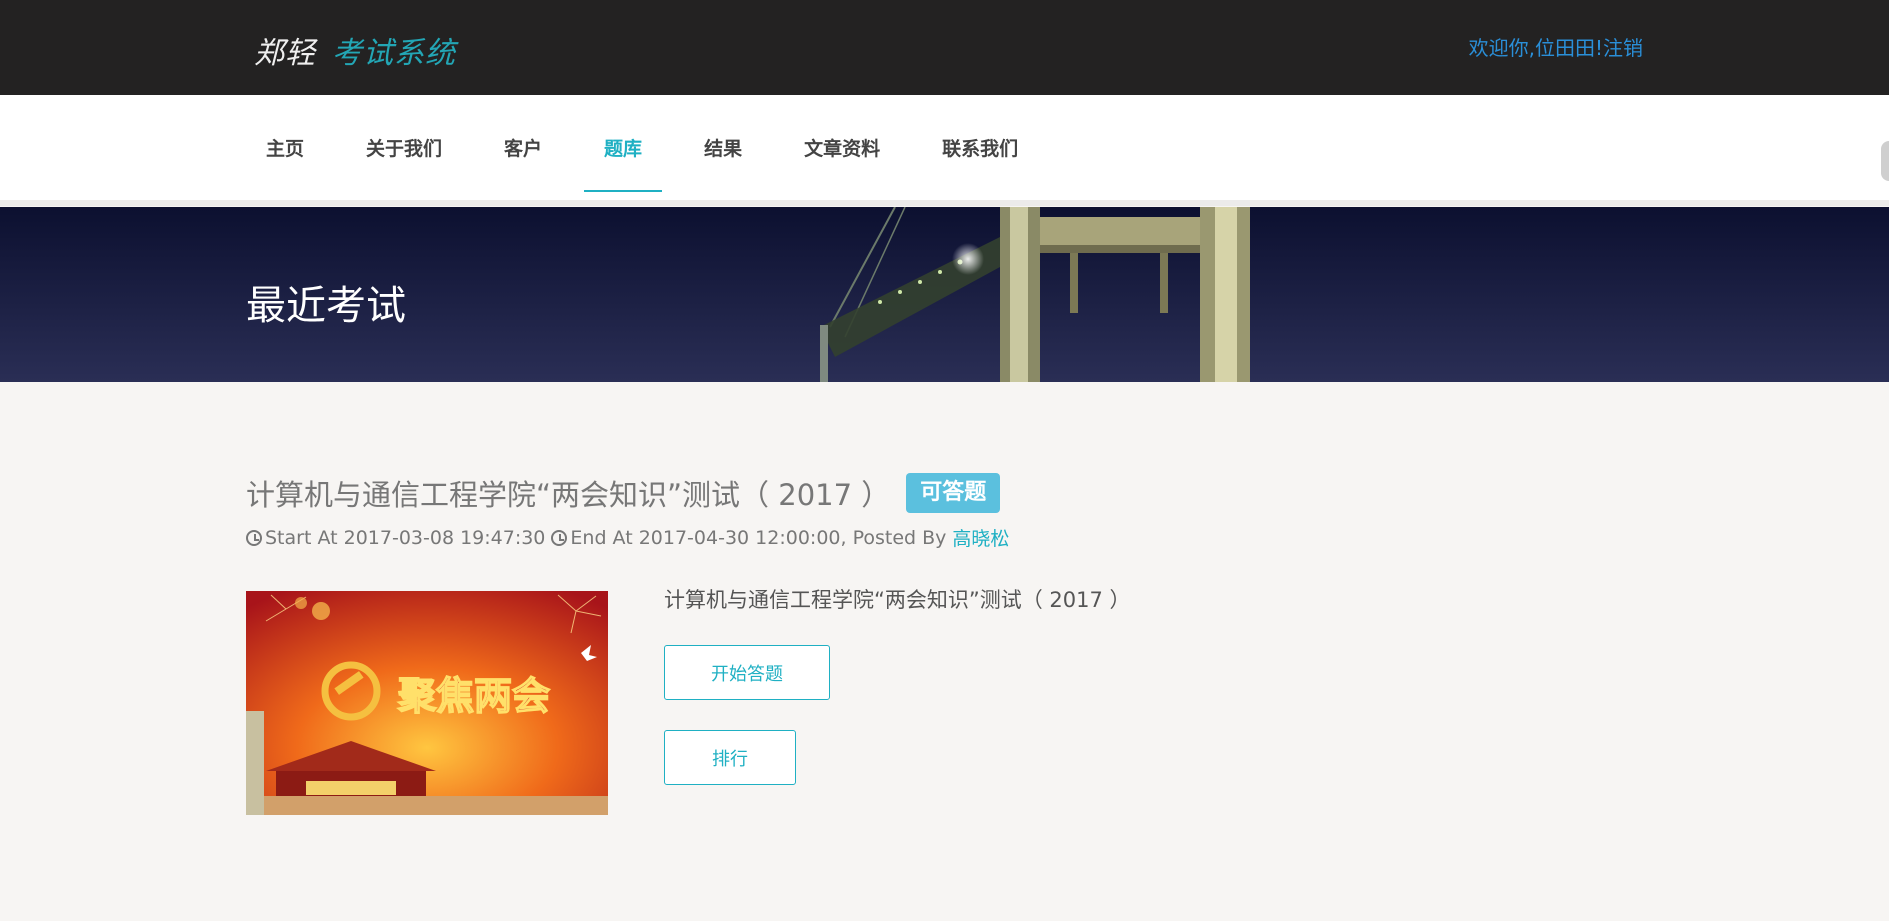 Image resolution: width=1889 pixels, height=921 pixels. What do you see at coordinates (1536, 48) in the screenshot?
I see `welcome-user-link: 欢迎你,位田田!` at bounding box center [1536, 48].